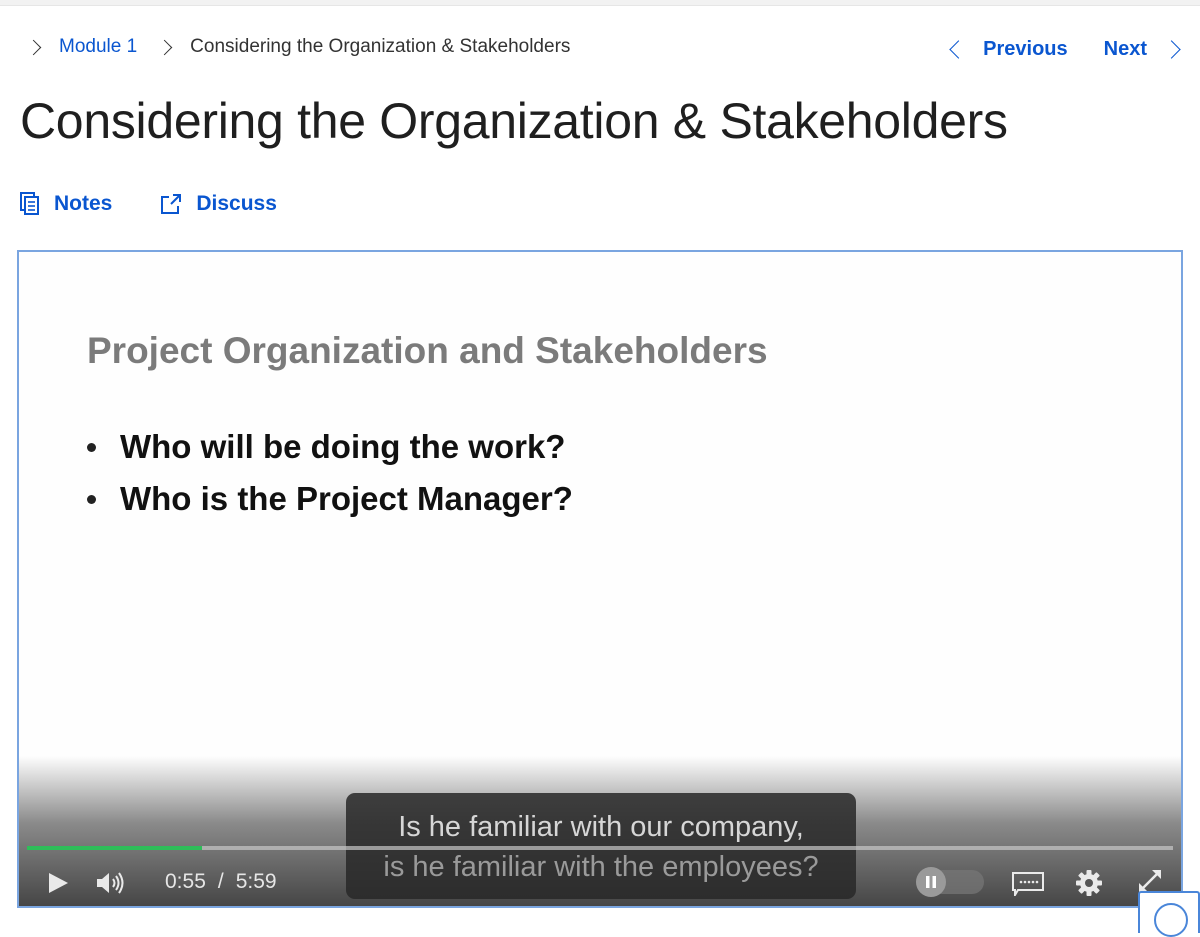 This screenshot has height=937, width=1200. What do you see at coordinates (958, 49) in the screenshot?
I see `chevron-left-icon` at bounding box center [958, 49].